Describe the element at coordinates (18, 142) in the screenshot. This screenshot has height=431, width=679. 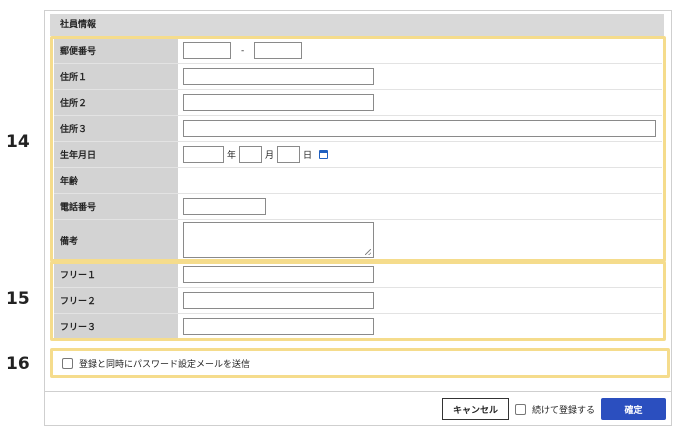
I see `callout-marker-14: 14` at that location.